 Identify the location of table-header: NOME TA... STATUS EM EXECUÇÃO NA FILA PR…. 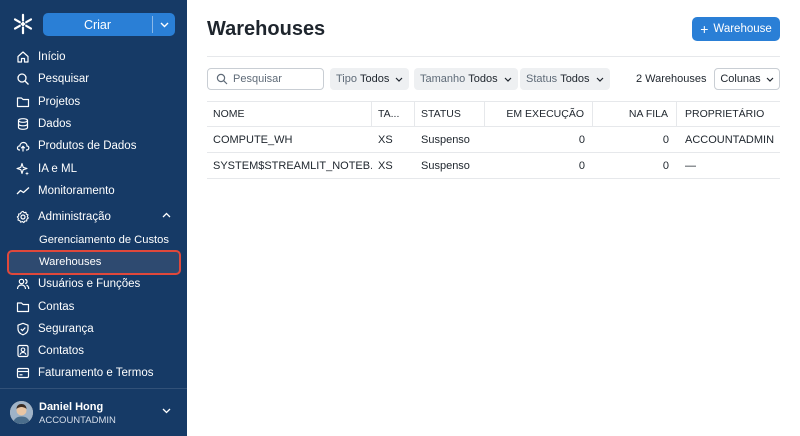
(493, 114).